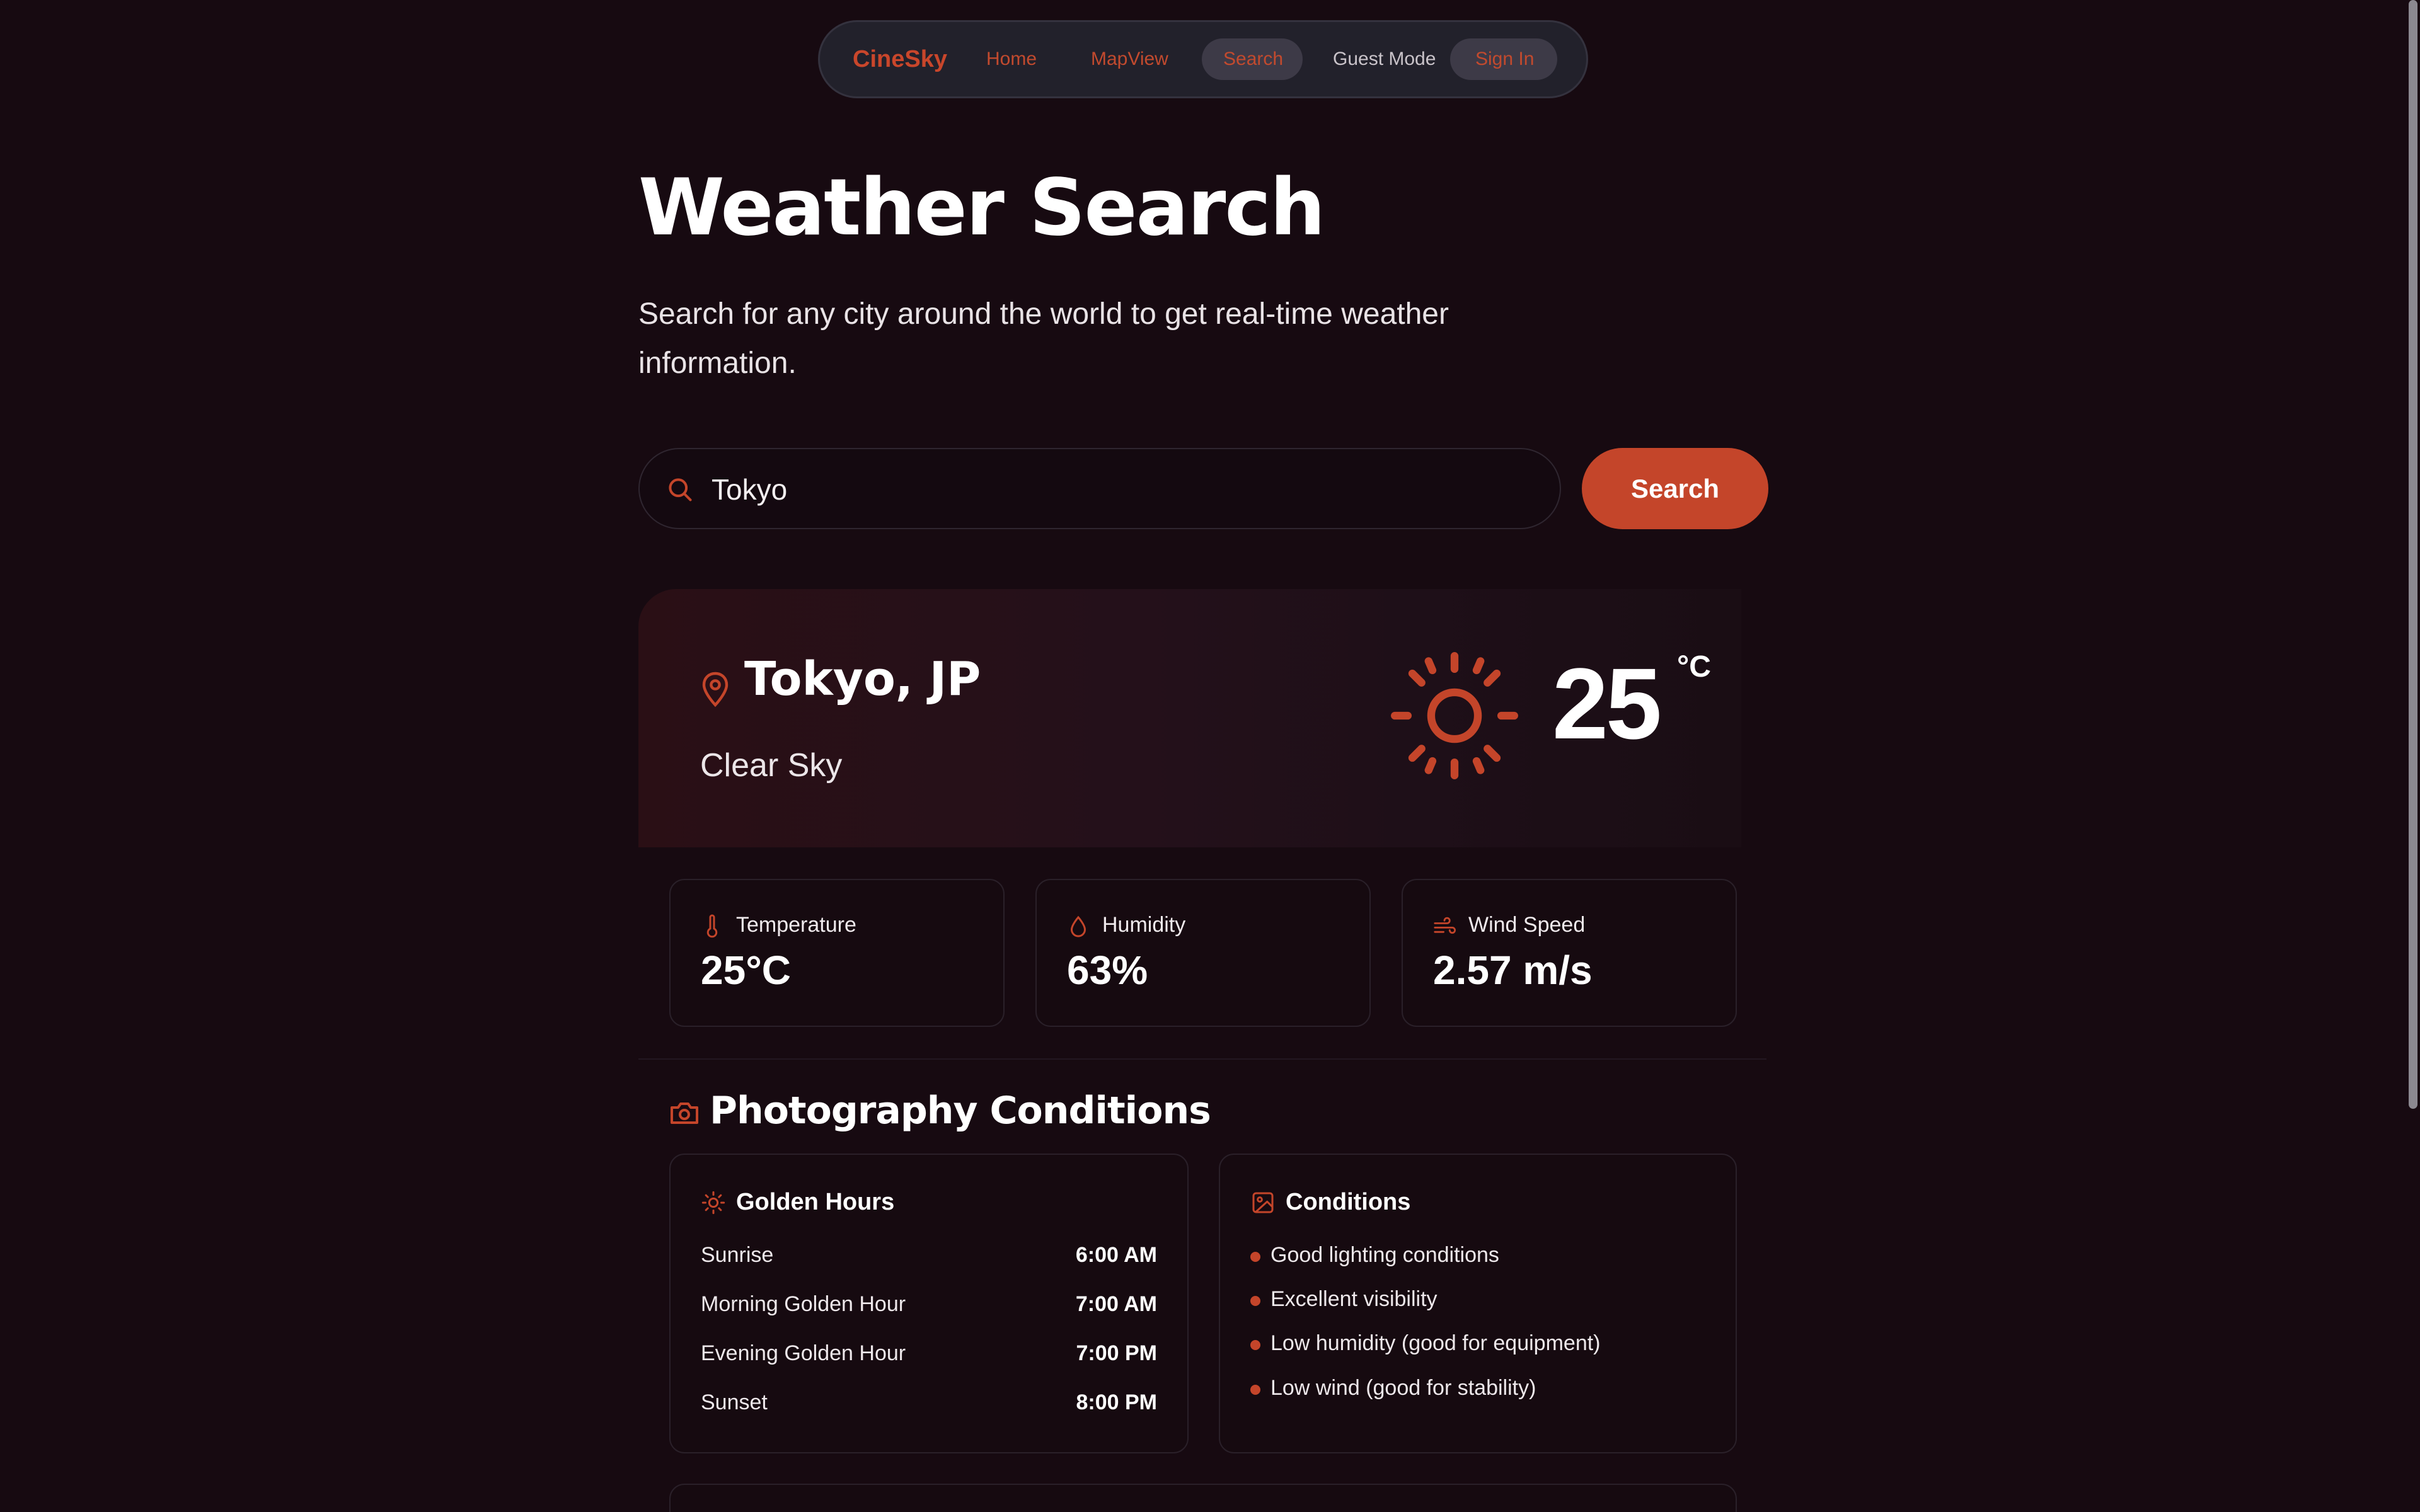 The height and width of the screenshot is (1512, 2420). I want to click on brand-logo: CineSky, so click(900, 59).